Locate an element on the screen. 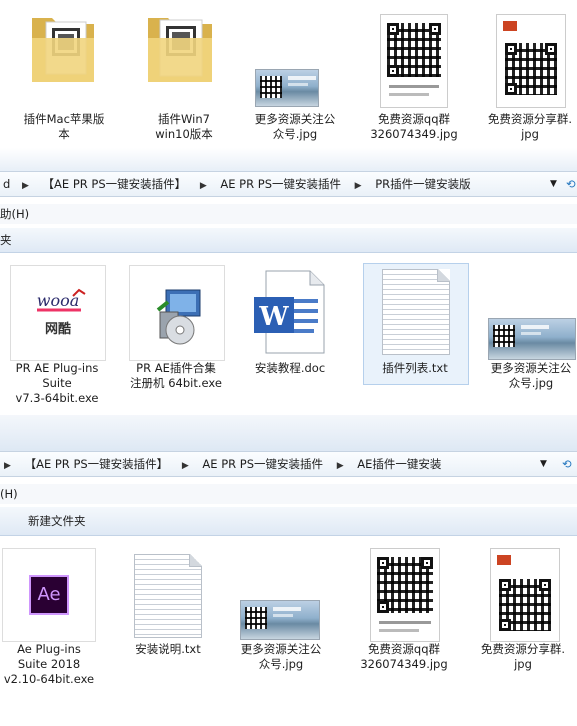 This screenshot has width=577, height=726. file-label: PR AE插件合集 注册机 64bit.exe is located at coordinates (176, 375).